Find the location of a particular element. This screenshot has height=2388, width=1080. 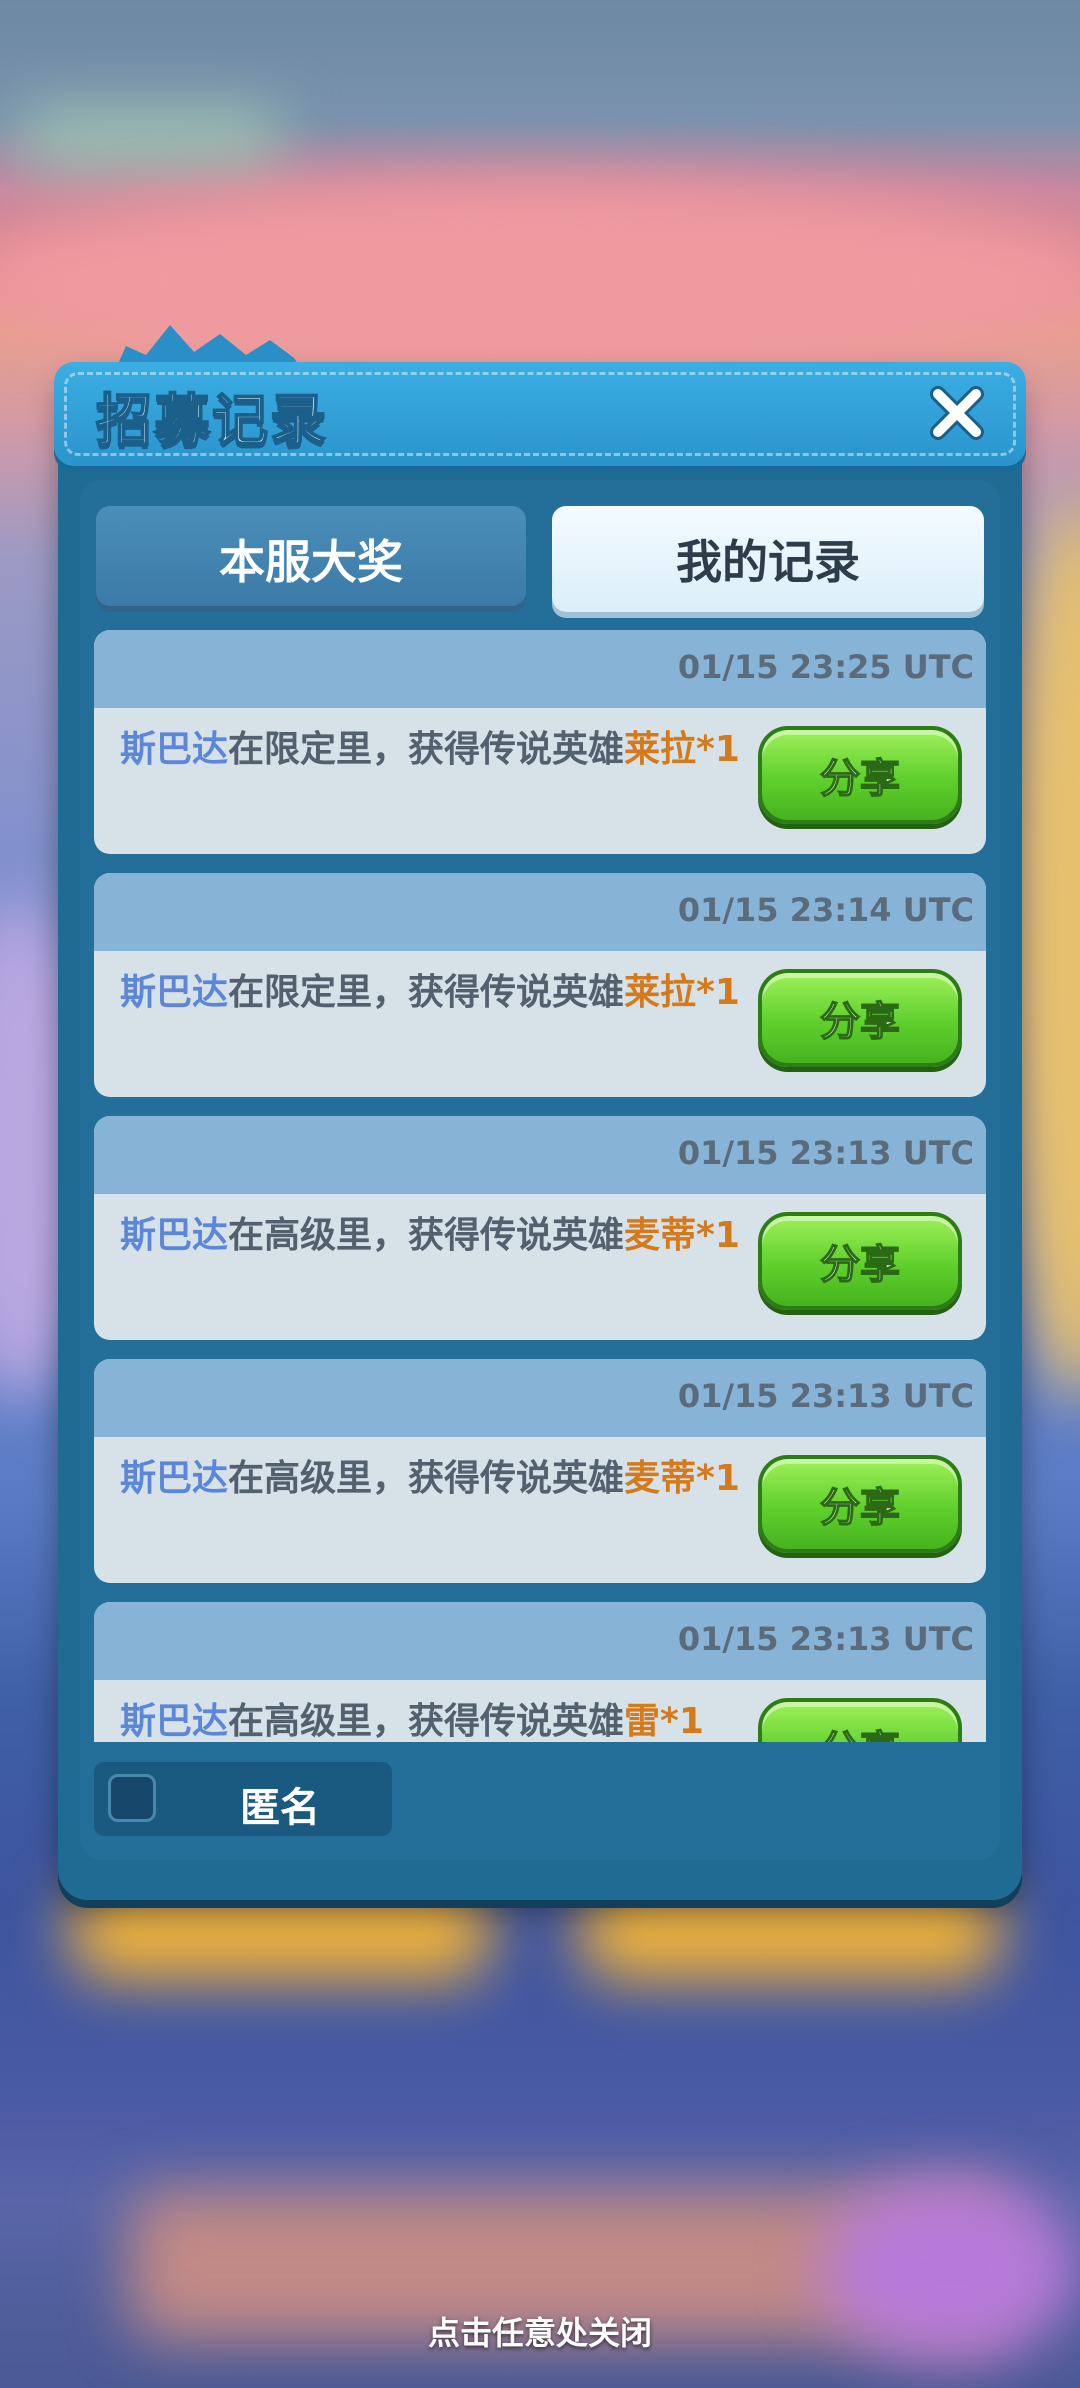

record-item: 01/15 23:14 UTC 斯巴达在限定里，获得传说英雄莱拉*1 分享 is located at coordinates (540, 985).